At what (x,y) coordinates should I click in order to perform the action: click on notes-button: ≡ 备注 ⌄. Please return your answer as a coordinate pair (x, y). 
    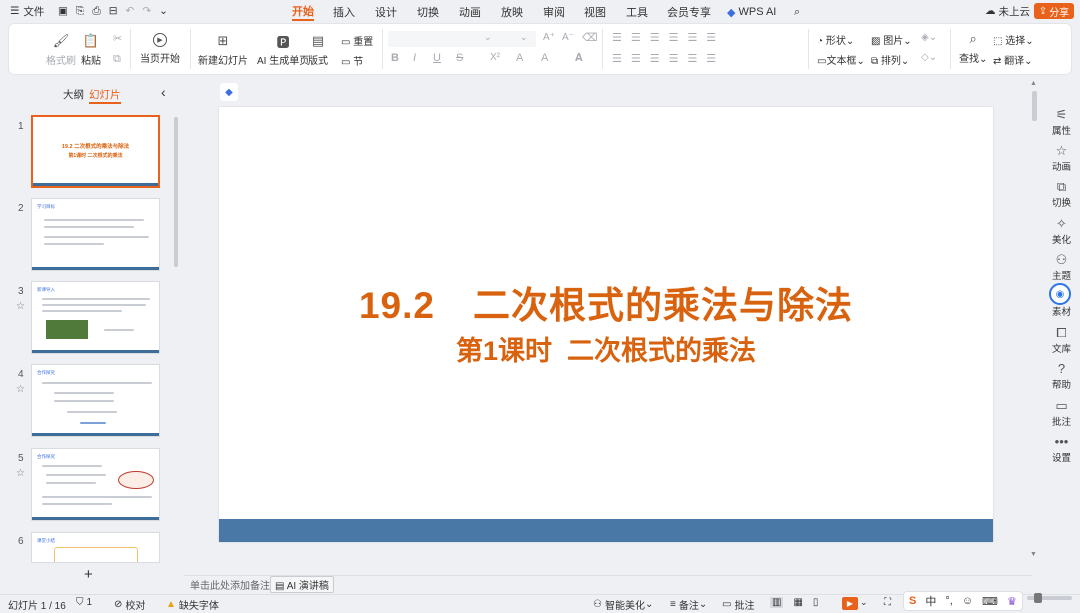
    Looking at the image, I should click on (688, 604).